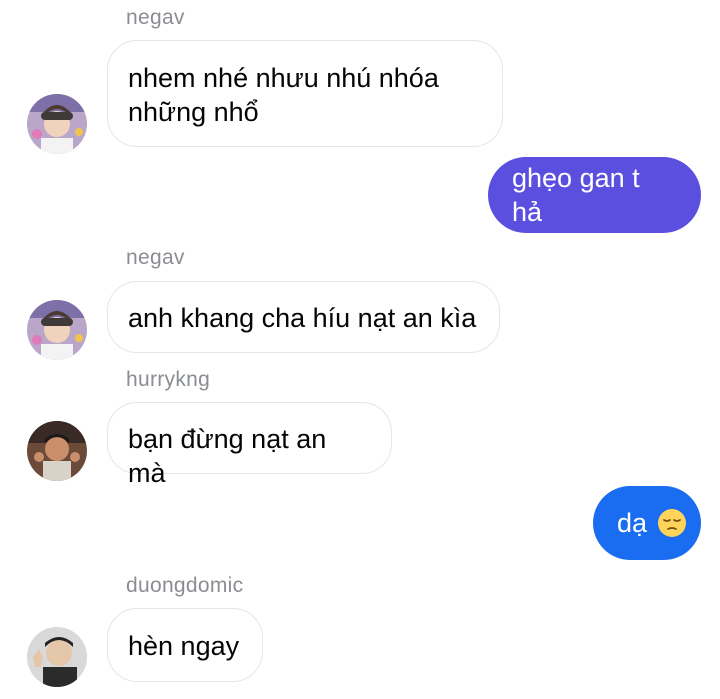 This screenshot has width=720, height=699. I want to click on sender-name: hurrykng, so click(168, 379).